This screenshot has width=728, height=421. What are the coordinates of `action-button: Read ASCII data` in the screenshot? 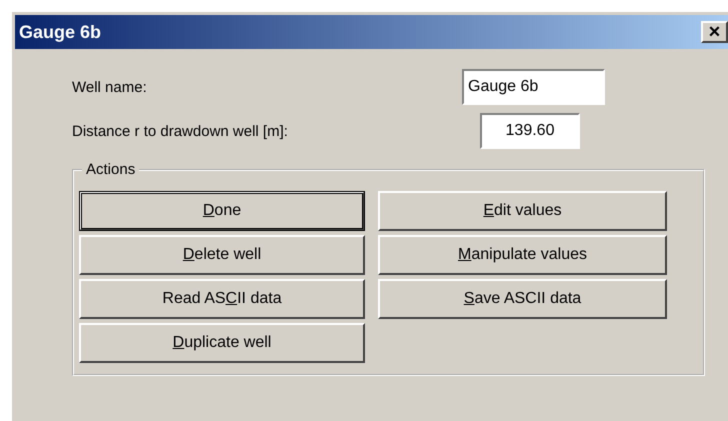 It's located at (222, 299).